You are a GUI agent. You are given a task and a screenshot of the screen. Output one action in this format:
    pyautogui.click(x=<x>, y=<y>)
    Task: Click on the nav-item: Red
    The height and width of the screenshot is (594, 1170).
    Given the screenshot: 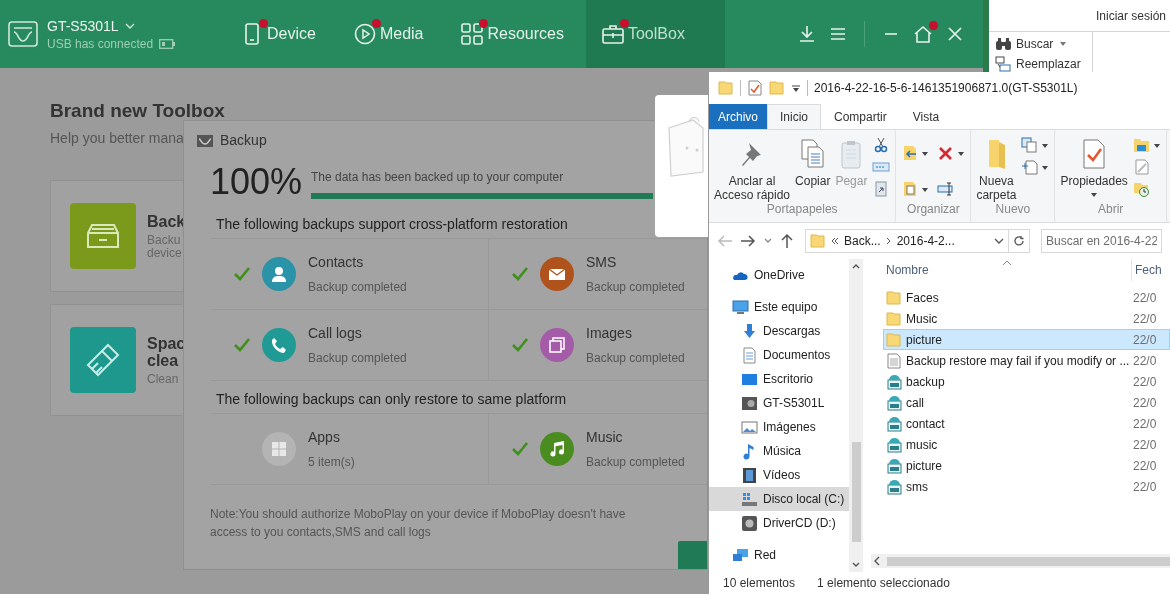 What is the action you would take?
    pyautogui.click(x=779, y=555)
    